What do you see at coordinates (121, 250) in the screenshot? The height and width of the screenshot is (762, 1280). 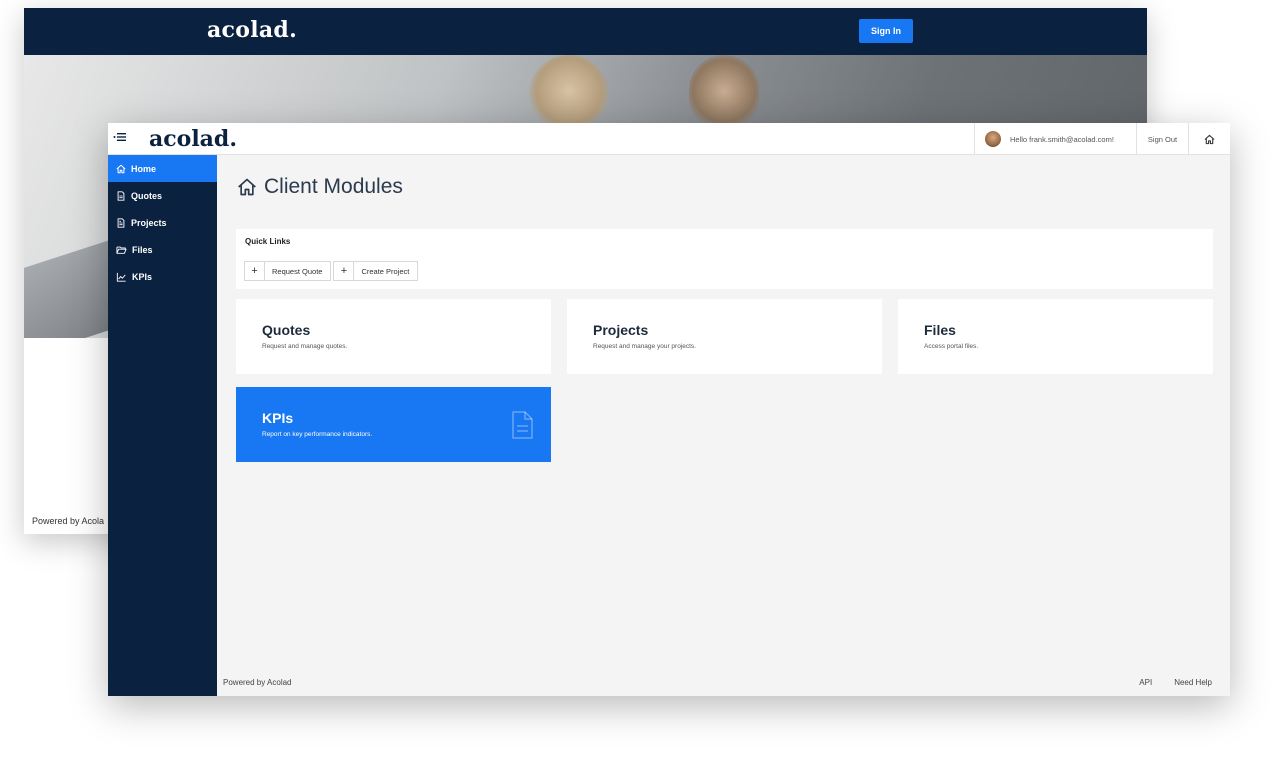 I see `folder-icon` at bounding box center [121, 250].